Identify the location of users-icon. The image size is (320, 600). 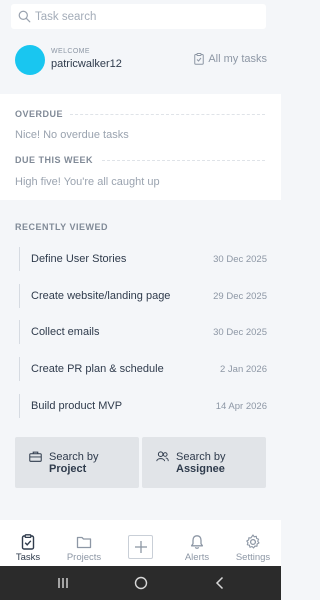
(162, 456).